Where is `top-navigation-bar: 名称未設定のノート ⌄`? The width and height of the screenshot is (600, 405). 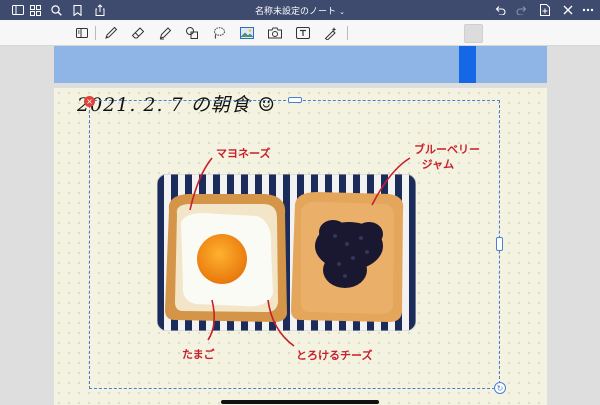
top-navigation-bar: 名称未設定のノート ⌄ is located at coordinates (300, 10).